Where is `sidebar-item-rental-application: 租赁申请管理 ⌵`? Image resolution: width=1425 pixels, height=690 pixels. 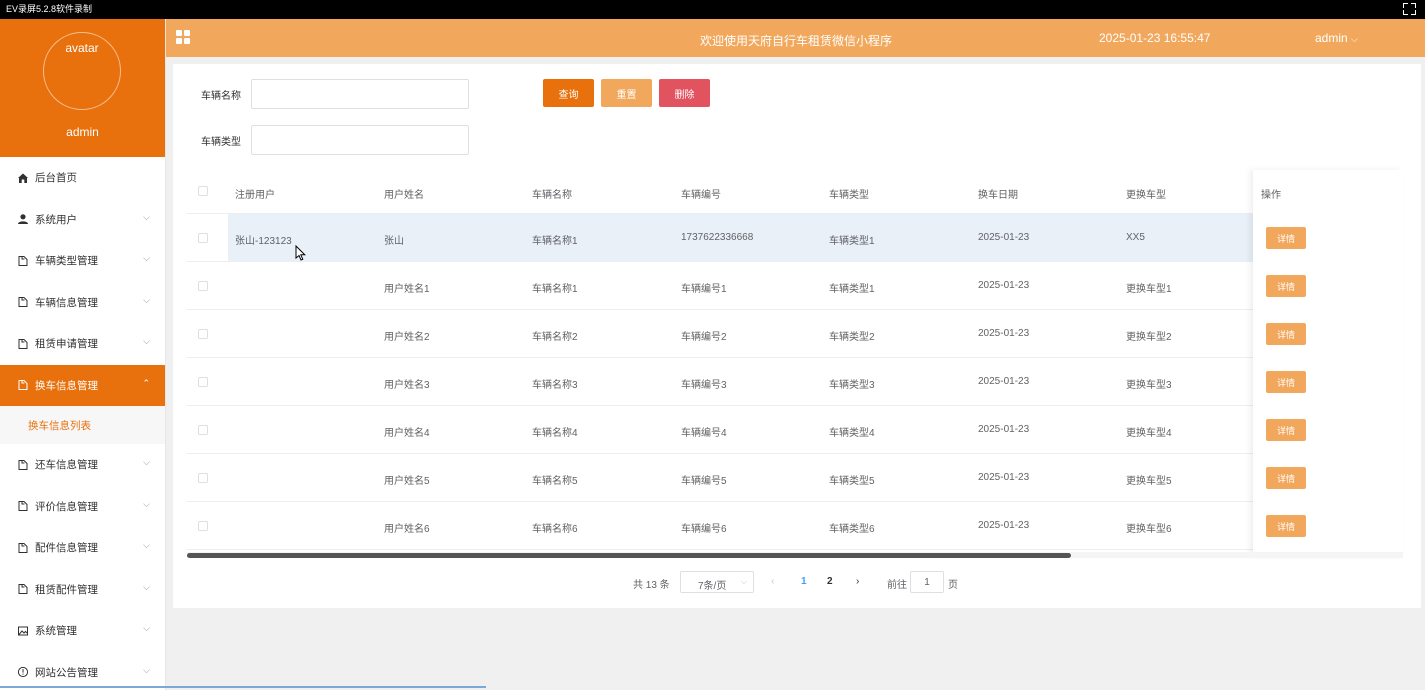
sidebar-item-rental-application: 租赁申请管理 ⌵ is located at coordinates (82, 344).